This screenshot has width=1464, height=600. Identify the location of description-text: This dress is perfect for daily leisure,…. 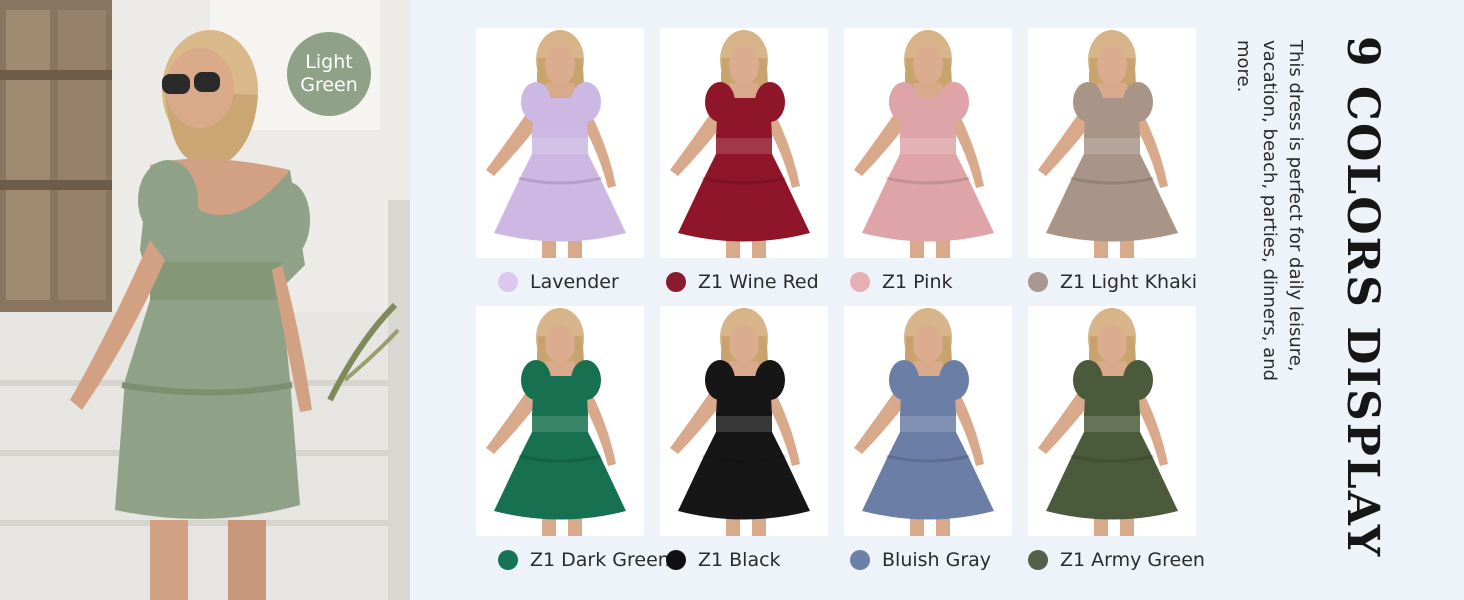
(1269, 211).